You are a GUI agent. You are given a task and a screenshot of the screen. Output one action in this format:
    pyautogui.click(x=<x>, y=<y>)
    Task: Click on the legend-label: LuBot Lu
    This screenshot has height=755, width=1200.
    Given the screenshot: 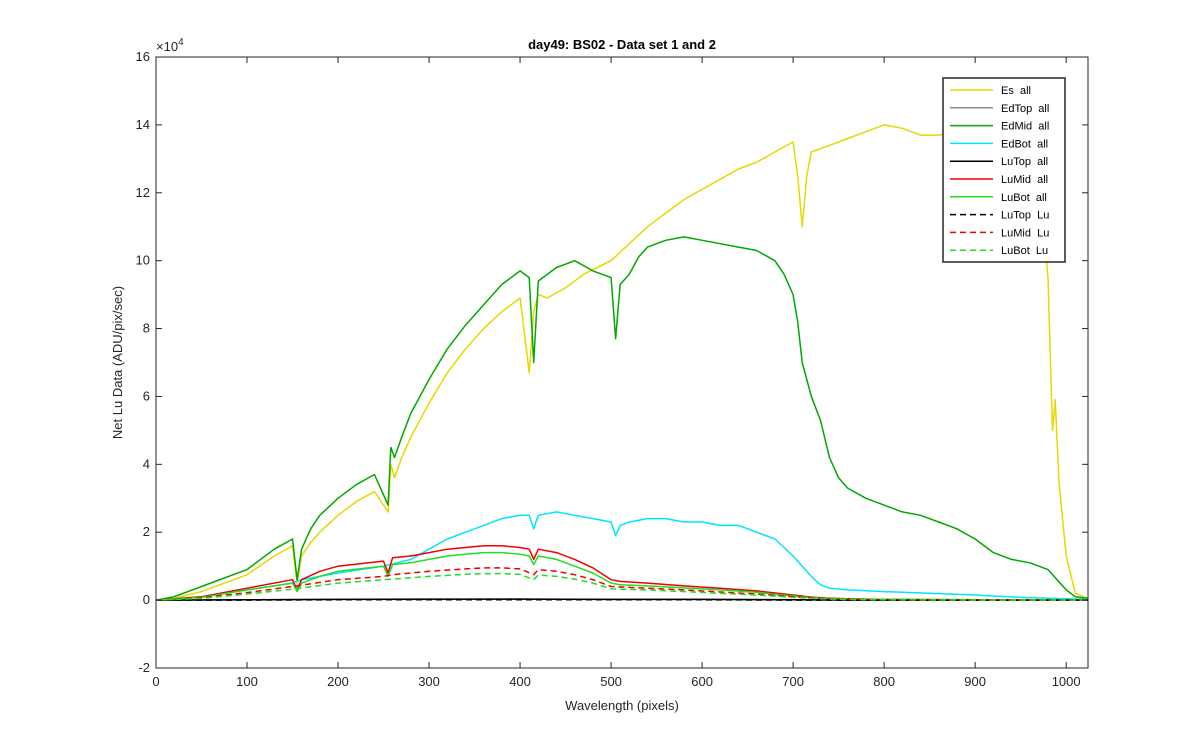 What is the action you would take?
    pyautogui.click(x=1024, y=251)
    